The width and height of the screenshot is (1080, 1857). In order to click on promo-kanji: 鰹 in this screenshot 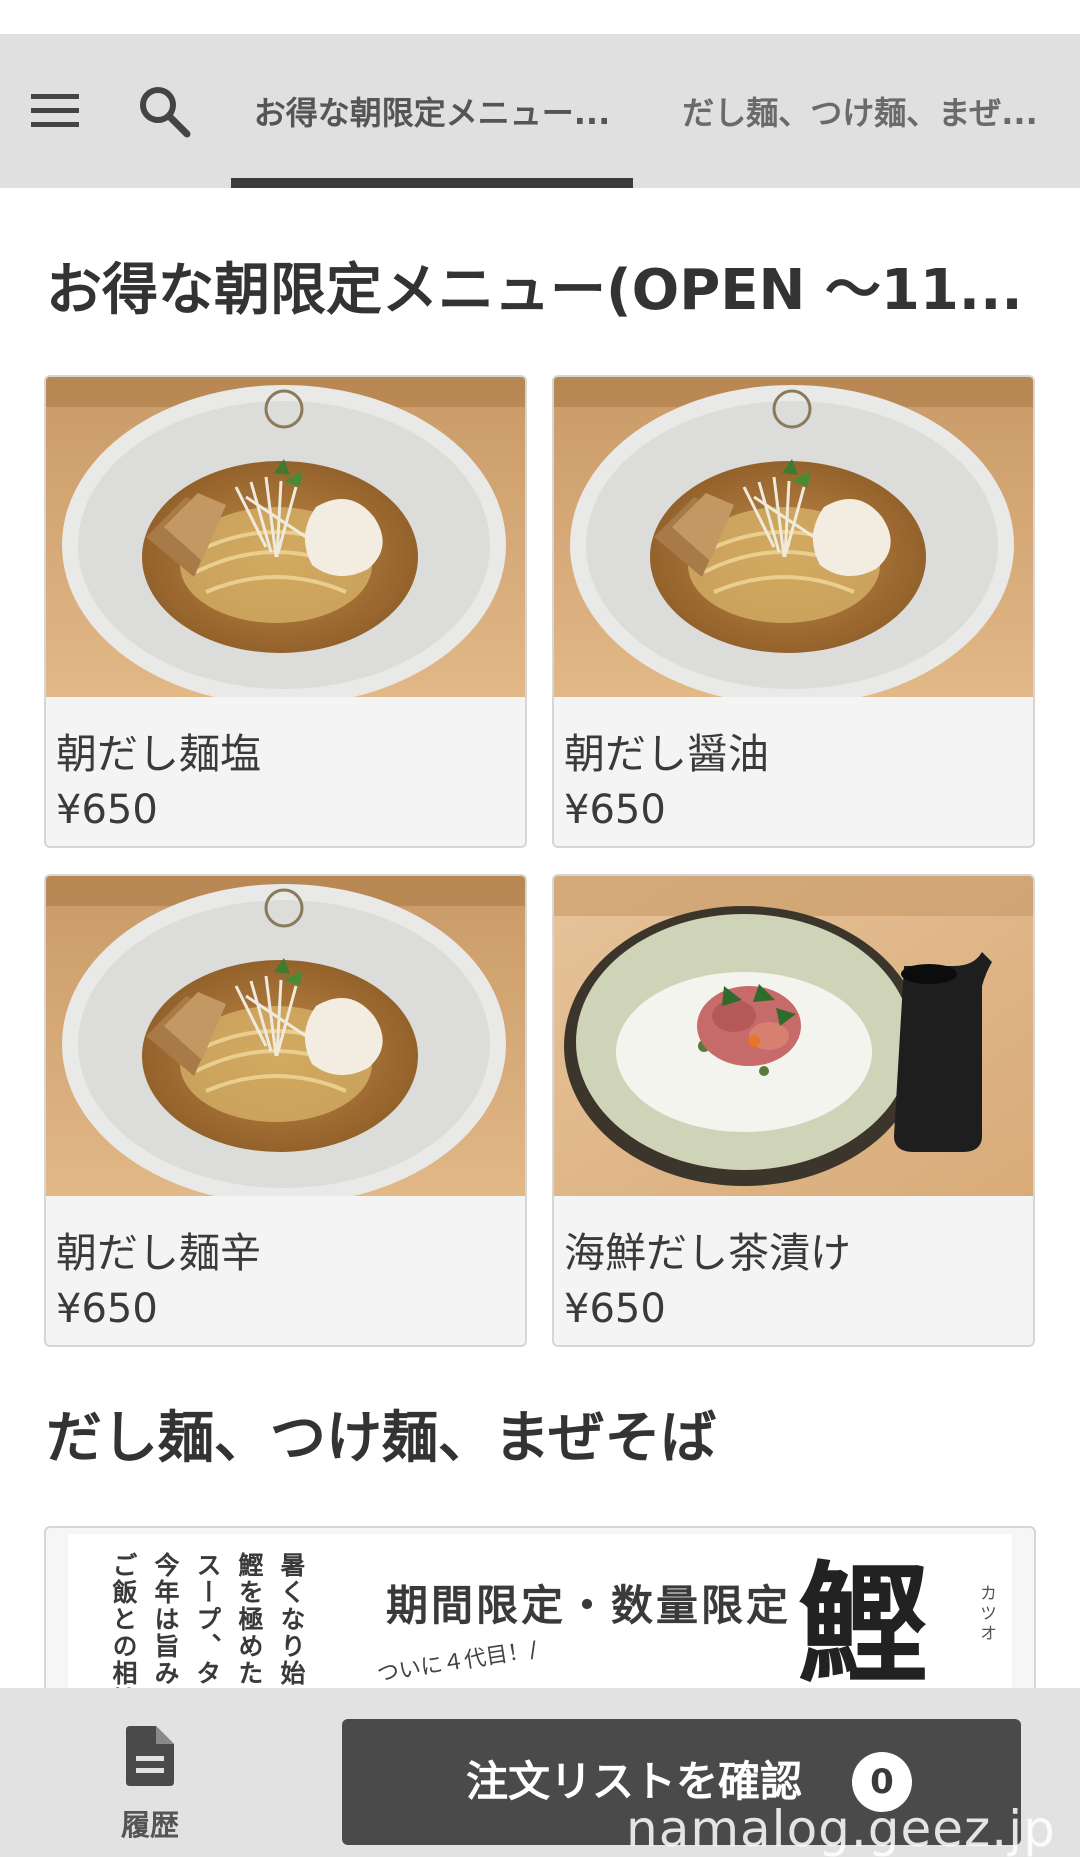, I will do `click(863, 1624)`.